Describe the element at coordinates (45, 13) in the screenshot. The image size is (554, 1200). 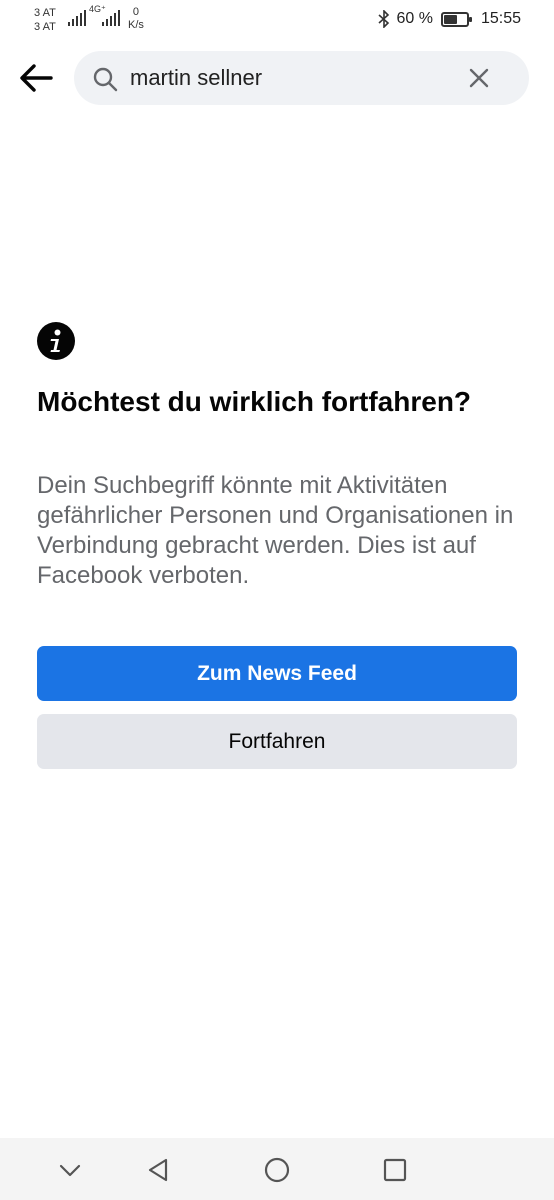
I see `carrier-top: 3 AT` at that location.